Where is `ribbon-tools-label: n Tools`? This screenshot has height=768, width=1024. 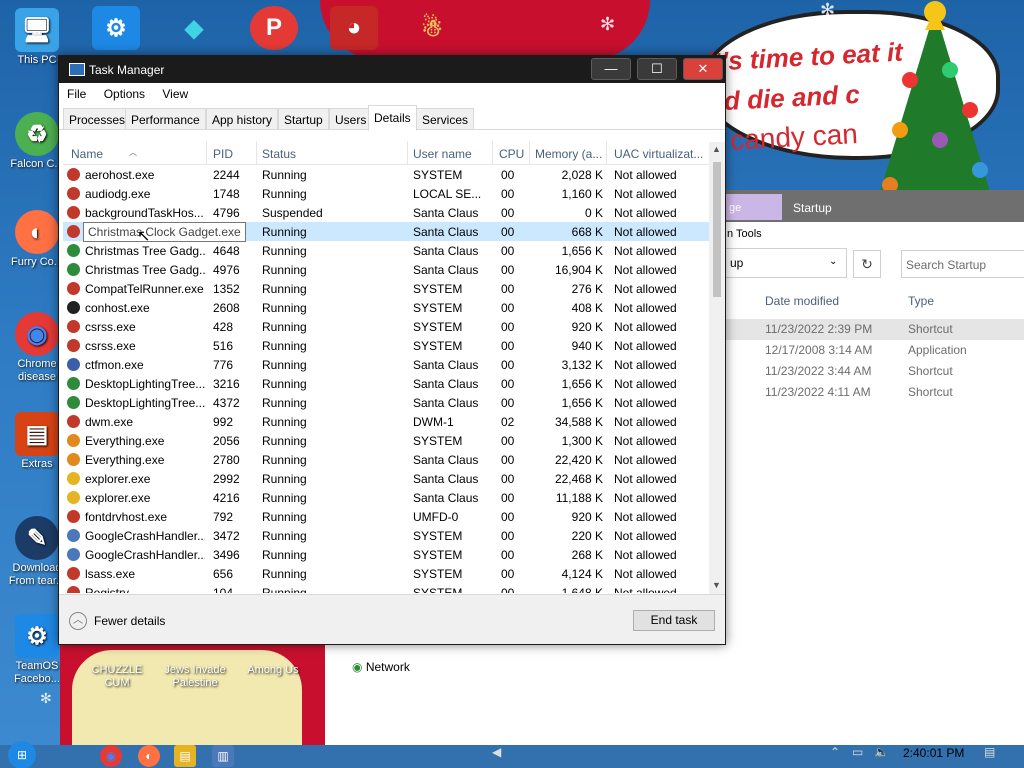 ribbon-tools-label: n Tools is located at coordinates (874, 234).